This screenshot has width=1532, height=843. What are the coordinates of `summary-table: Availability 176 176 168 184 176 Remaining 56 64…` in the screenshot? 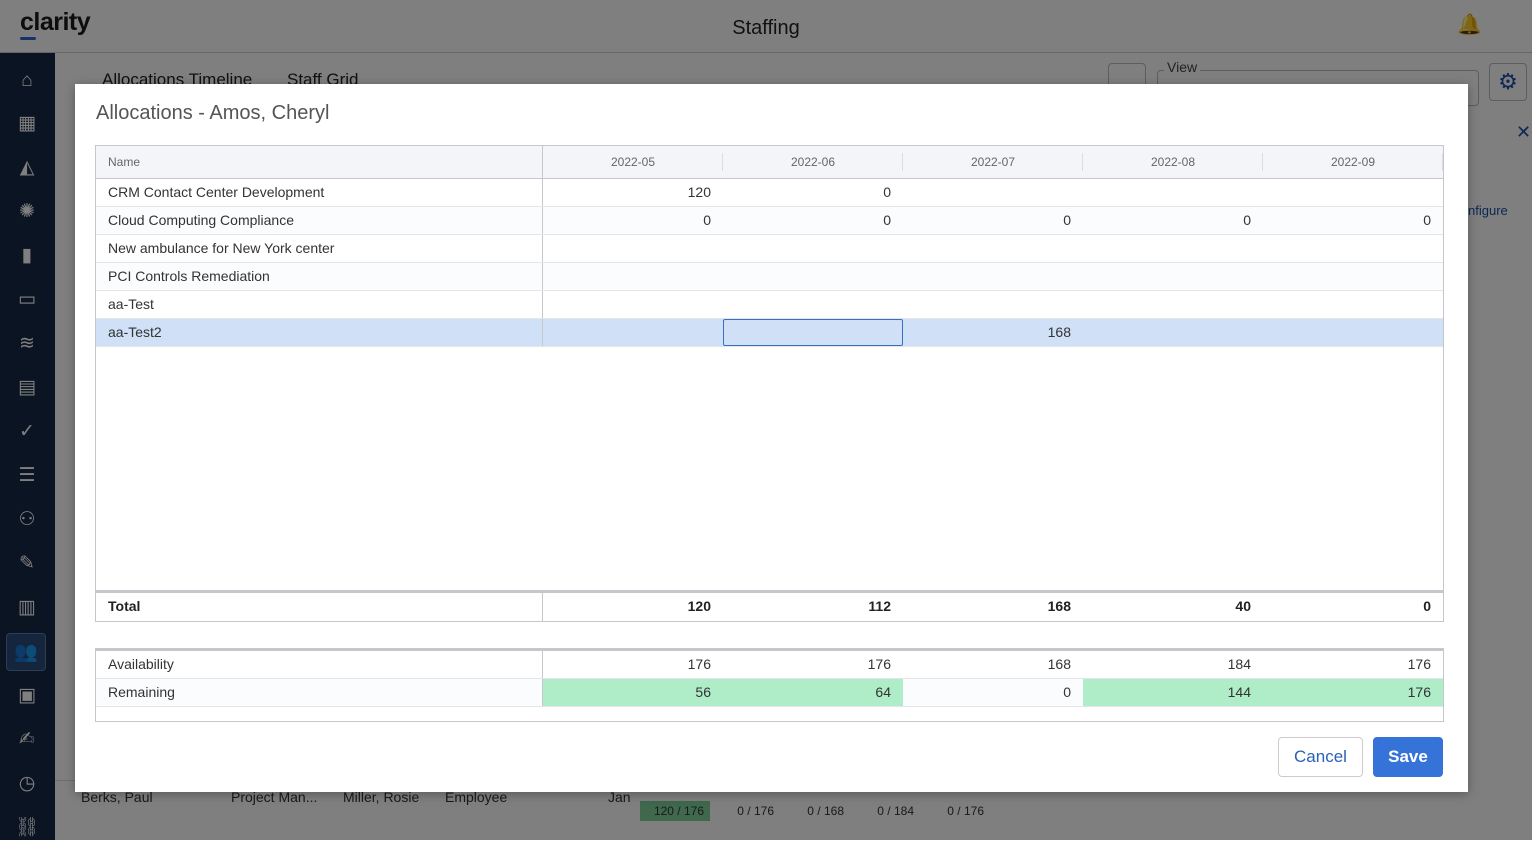 It's located at (769, 685).